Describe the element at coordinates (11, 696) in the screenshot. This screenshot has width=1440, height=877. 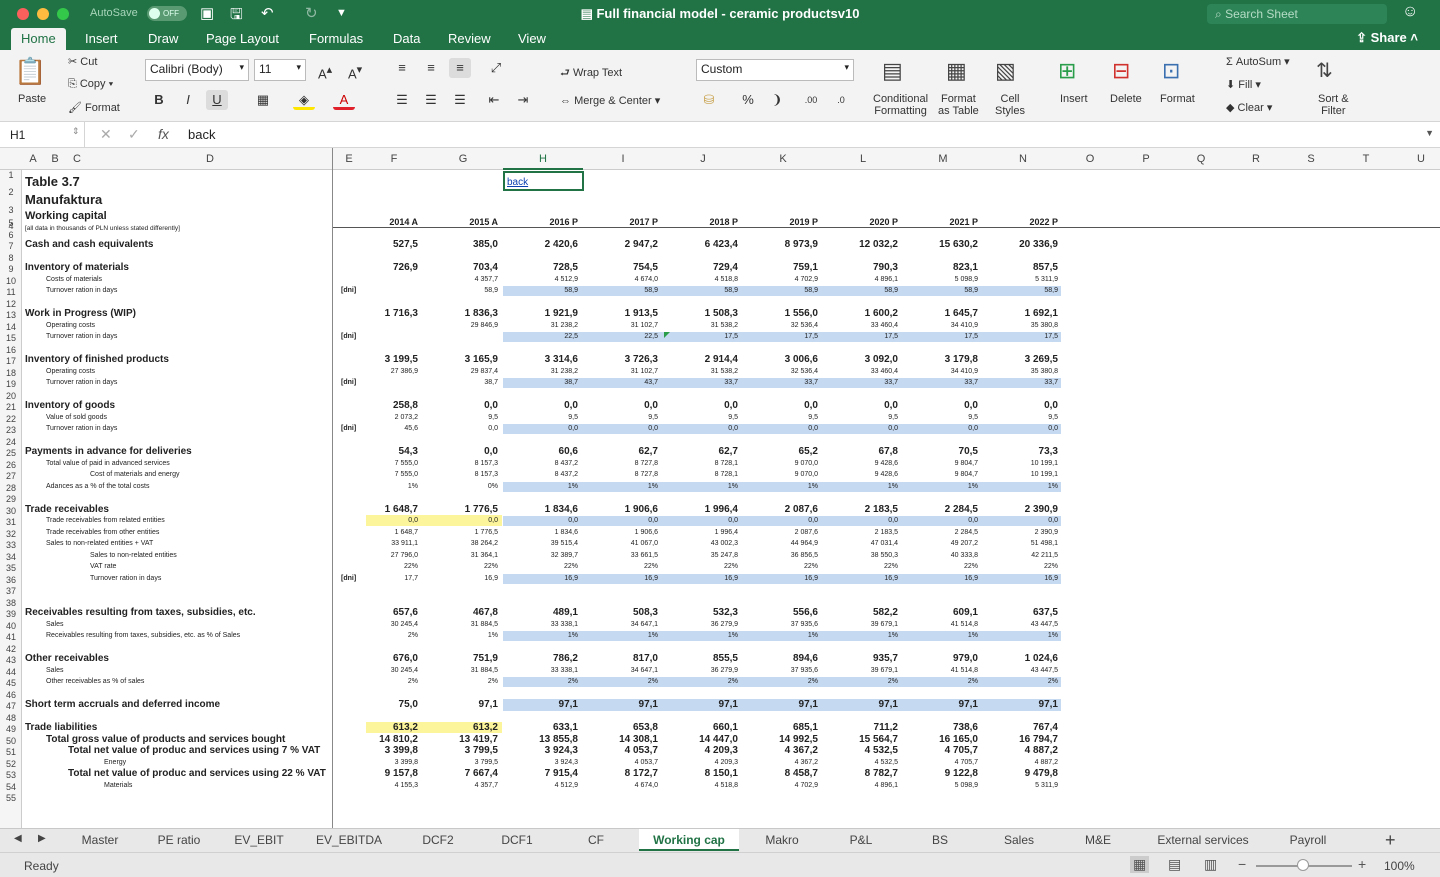
I see `row-header: 46` at that location.